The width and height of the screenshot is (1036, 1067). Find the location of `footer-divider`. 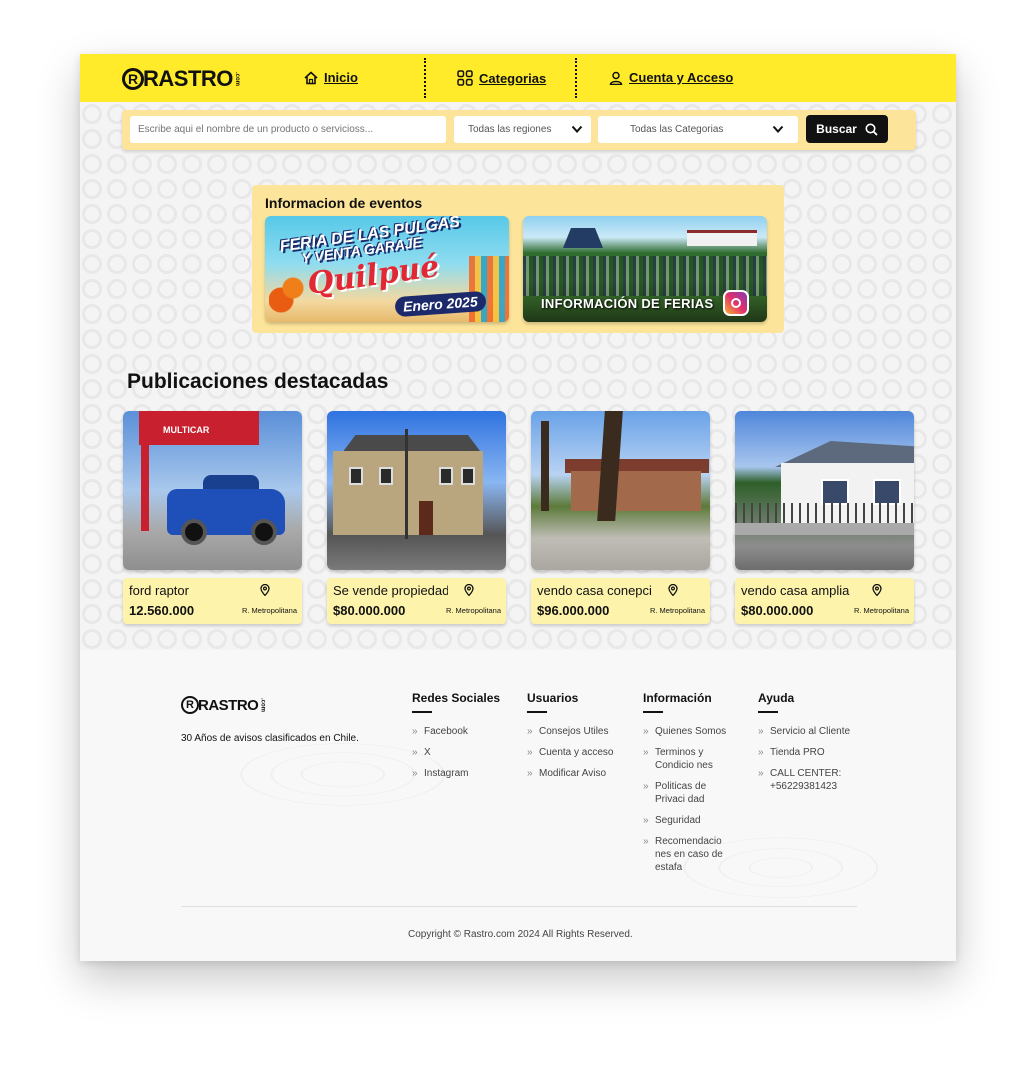

footer-divider is located at coordinates (519, 906).